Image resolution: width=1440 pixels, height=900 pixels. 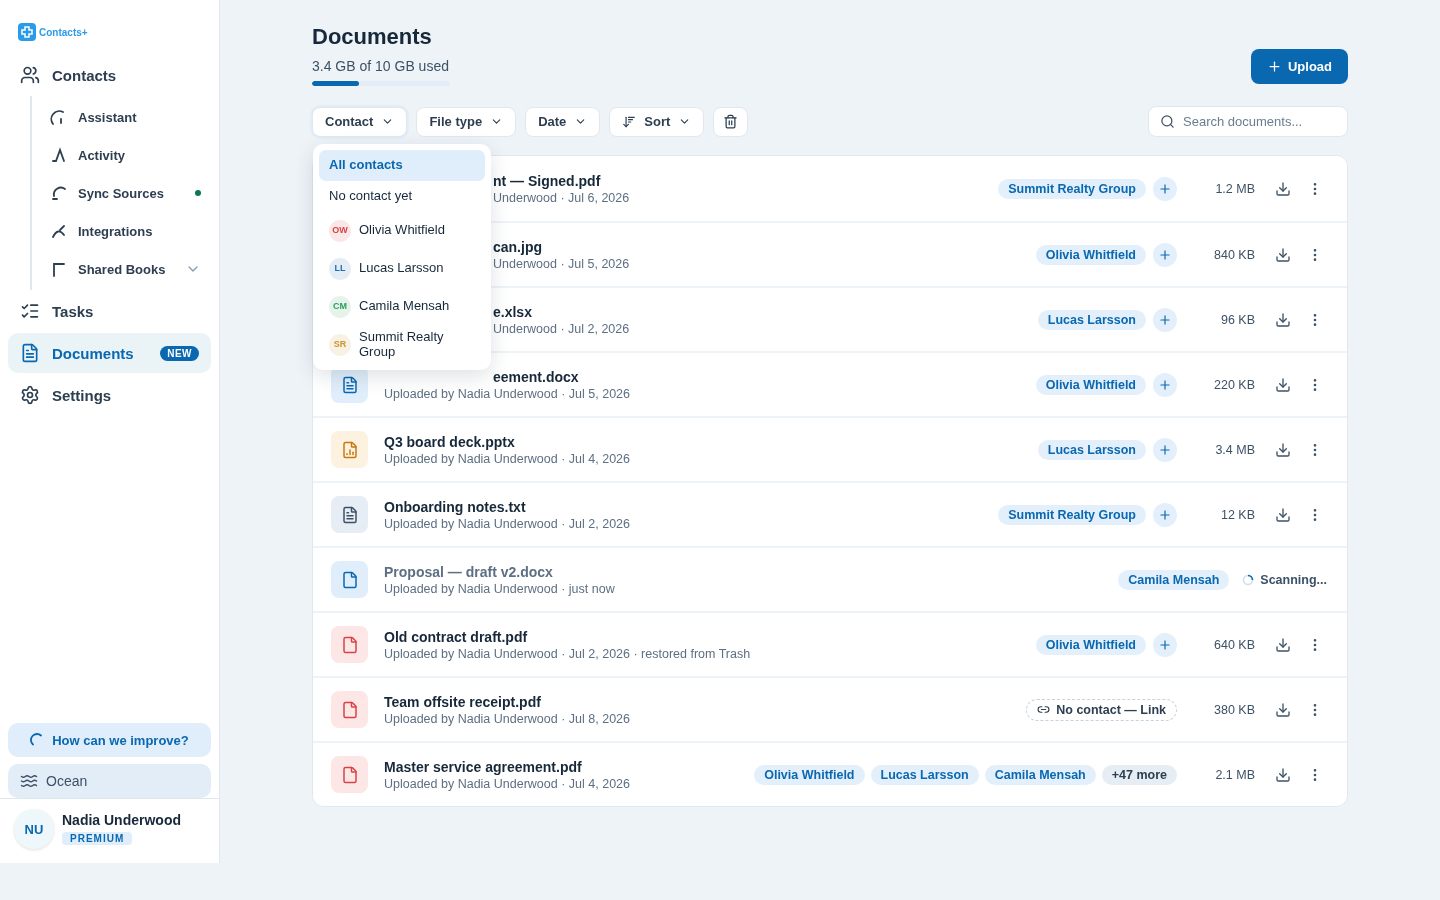 I want to click on app-logo: Contacts+, so click(x=63, y=32).